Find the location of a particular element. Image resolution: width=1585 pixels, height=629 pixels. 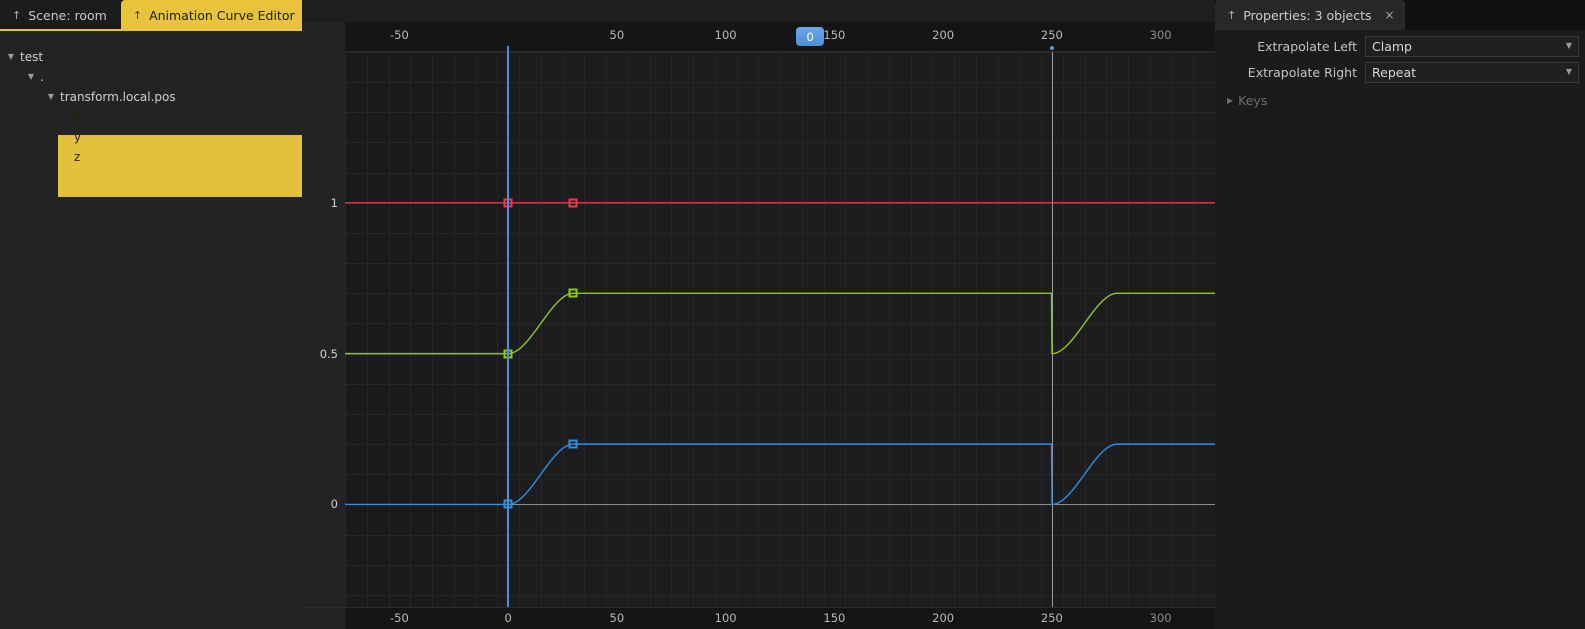

properties-tab-bar: ↑ Properties: 3 objects × is located at coordinates (1400, 15).